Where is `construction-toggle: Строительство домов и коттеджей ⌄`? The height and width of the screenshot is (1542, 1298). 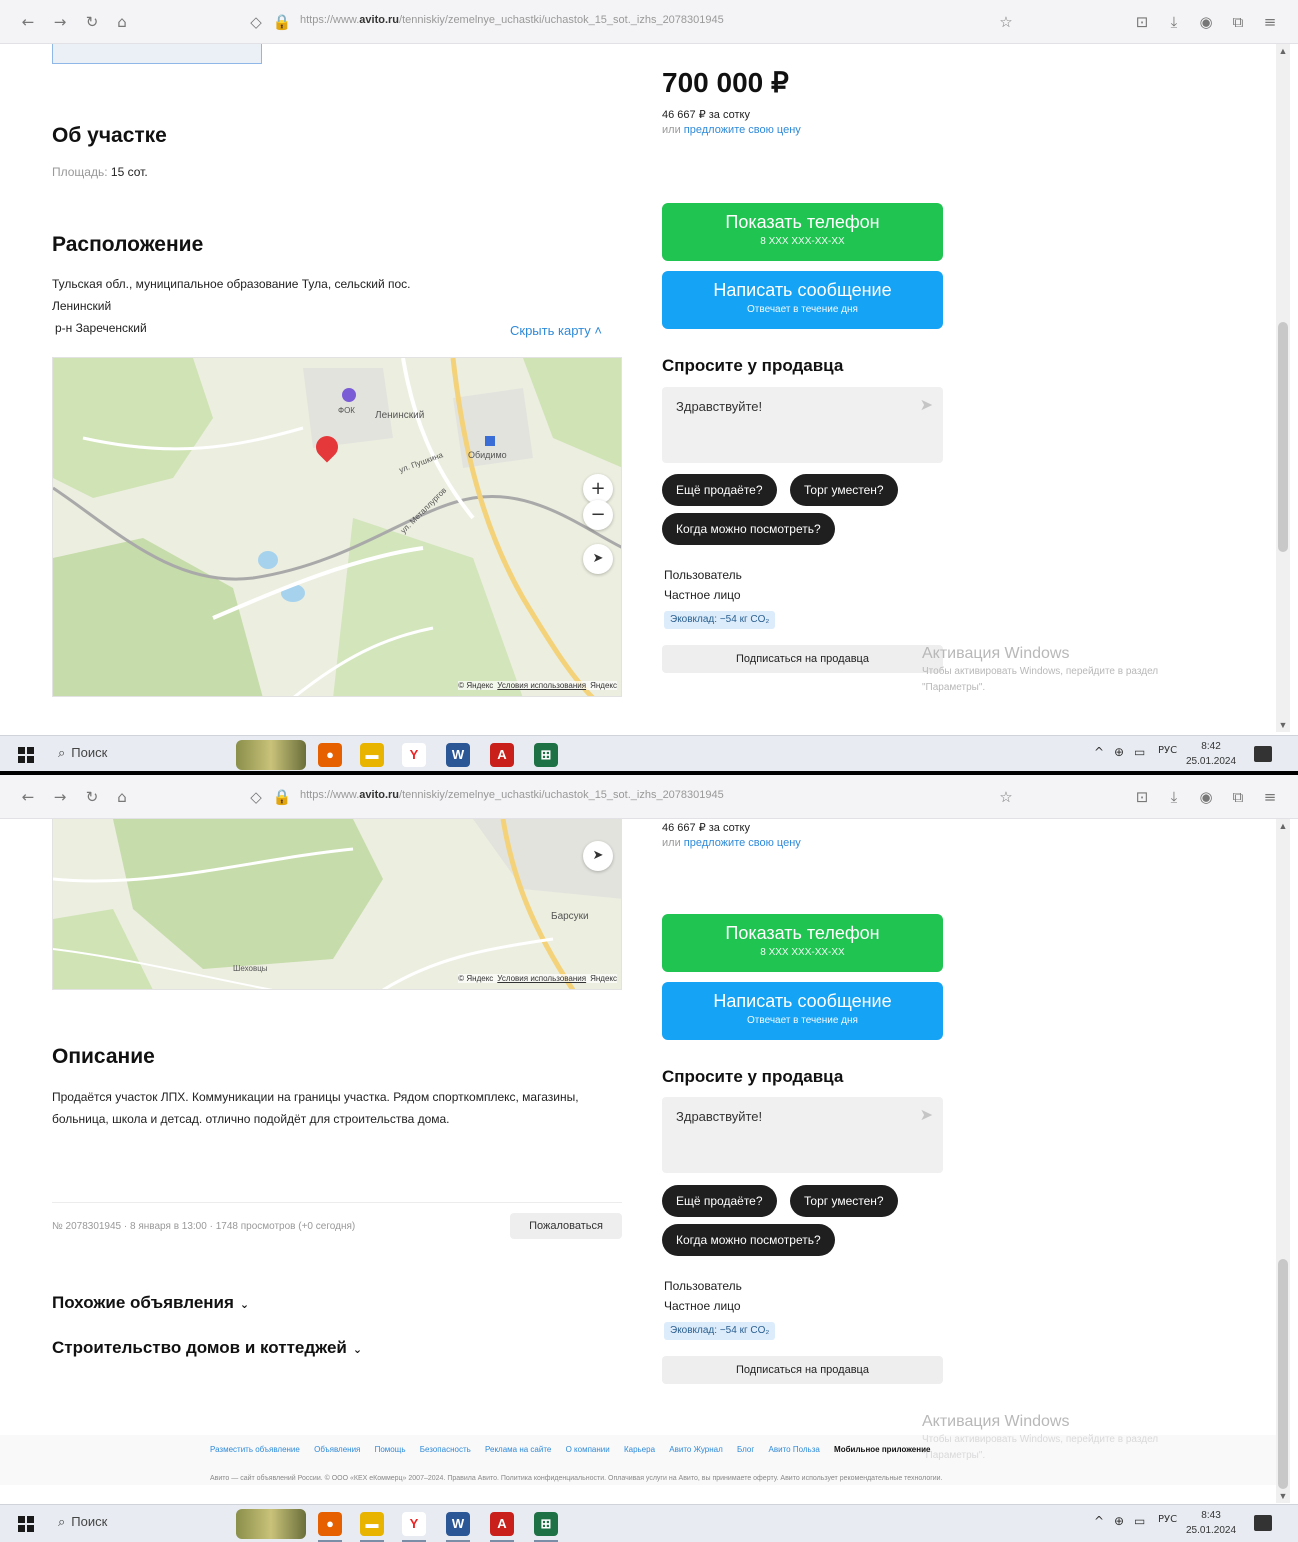 construction-toggle: Строительство домов и коттеджей ⌄ is located at coordinates (207, 1348).